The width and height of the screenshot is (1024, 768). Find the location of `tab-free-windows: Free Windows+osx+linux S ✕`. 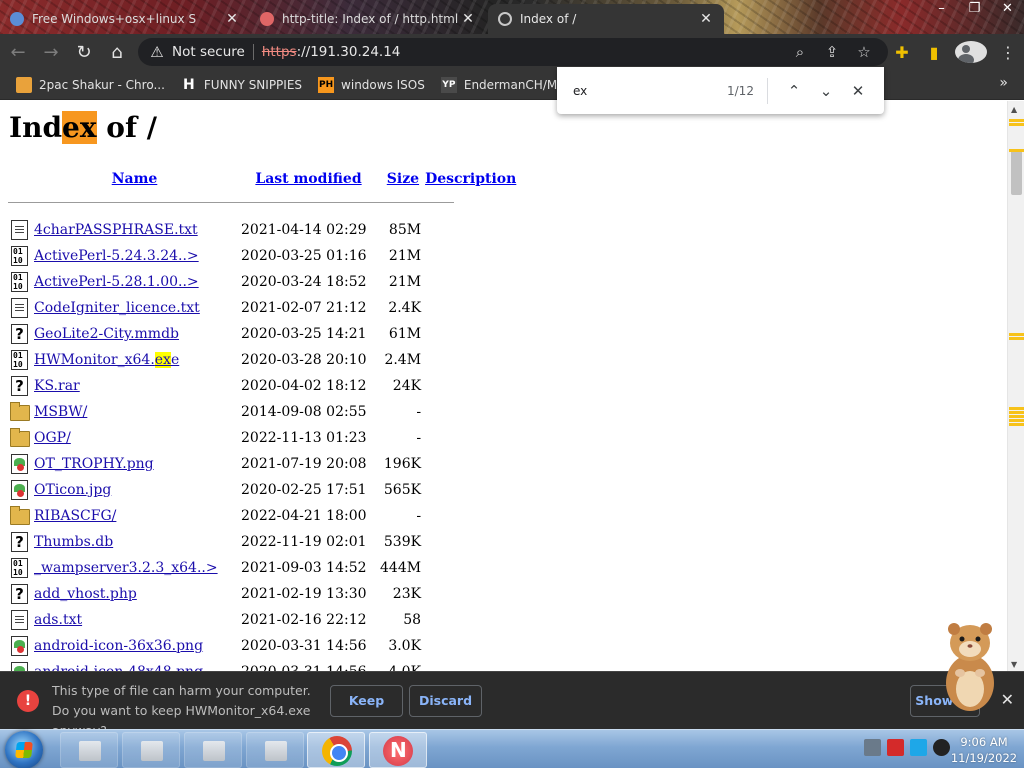

tab-free-windows: Free Windows+osx+linux S ✕ is located at coordinates (125, 19).